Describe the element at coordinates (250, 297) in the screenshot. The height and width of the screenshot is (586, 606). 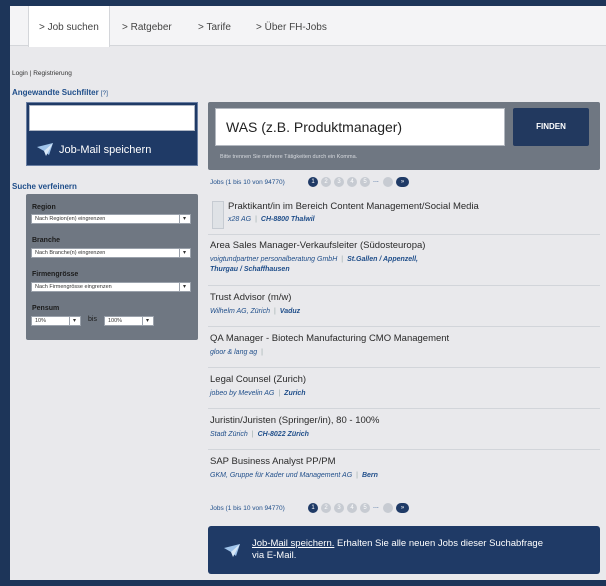
I see `job-title: Trust Advisor (m/w)` at that location.